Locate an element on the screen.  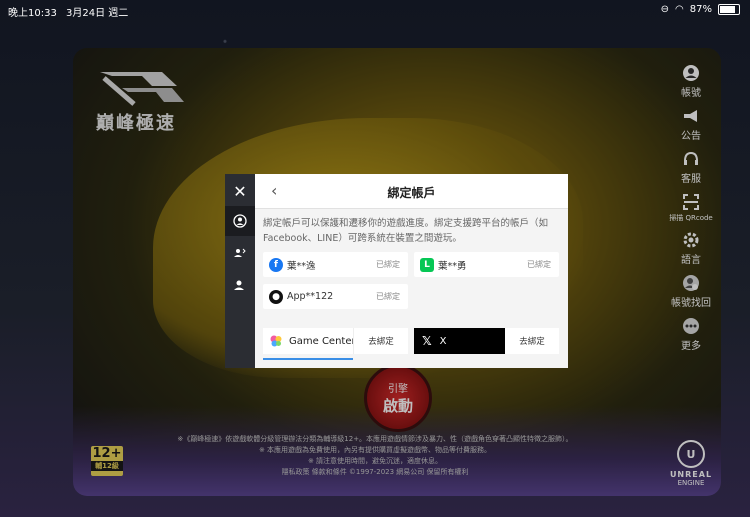
line-icon: L is located at coordinates (427, 264).